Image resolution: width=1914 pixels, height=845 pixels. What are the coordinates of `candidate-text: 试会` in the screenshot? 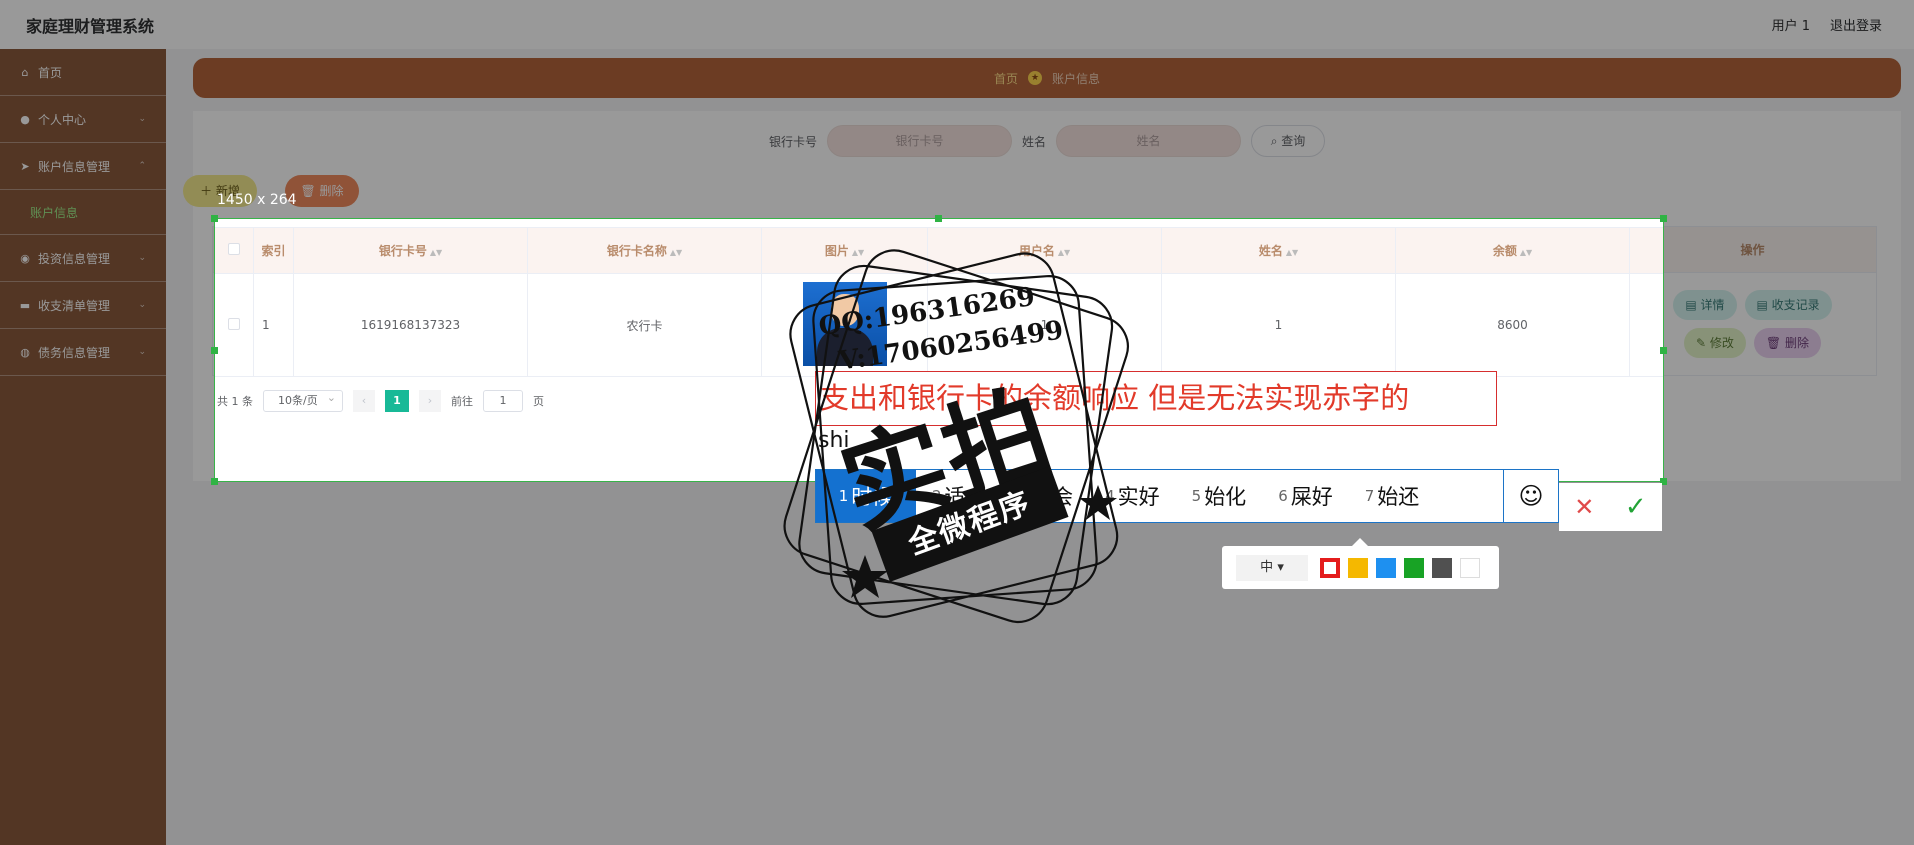 It's located at (1052, 497).